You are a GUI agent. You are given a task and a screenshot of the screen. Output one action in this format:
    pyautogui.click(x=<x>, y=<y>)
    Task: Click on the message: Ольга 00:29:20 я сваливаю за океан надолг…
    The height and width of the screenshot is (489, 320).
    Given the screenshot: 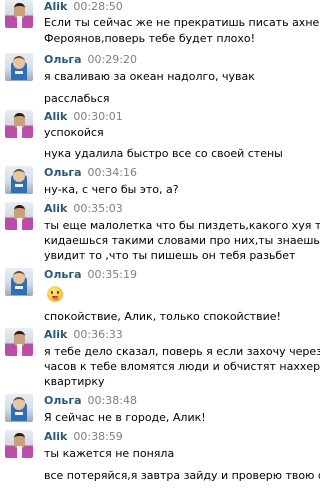 What is the action you would take?
    pyautogui.click(x=160, y=78)
    